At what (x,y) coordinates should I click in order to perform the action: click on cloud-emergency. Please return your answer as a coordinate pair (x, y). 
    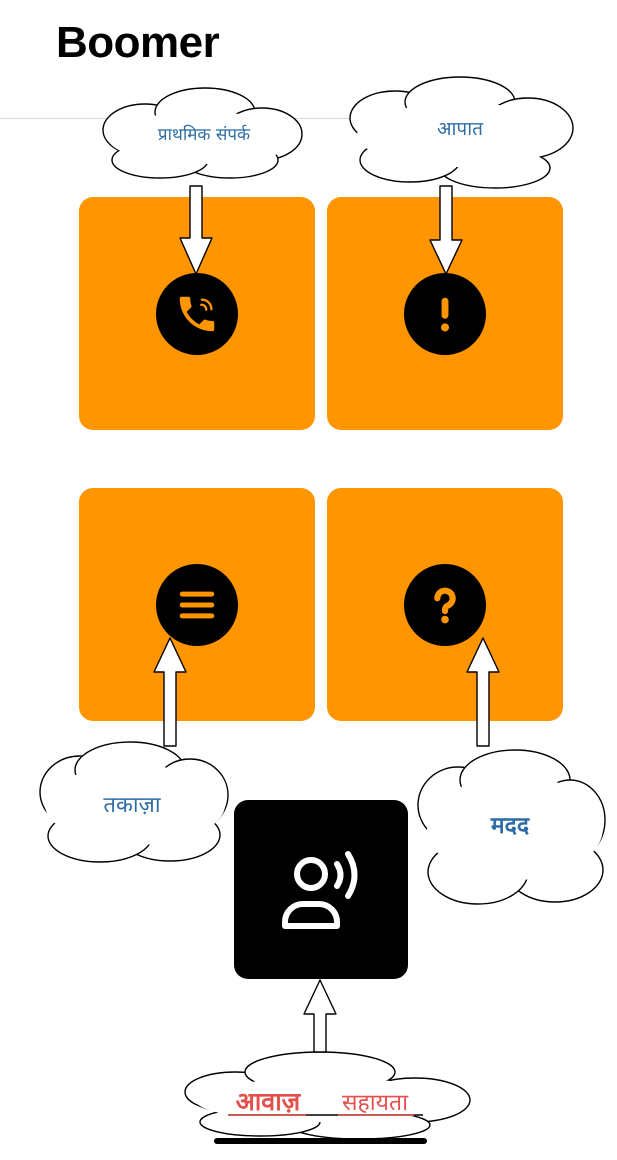
    Looking at the image, I should click on (461, 132).